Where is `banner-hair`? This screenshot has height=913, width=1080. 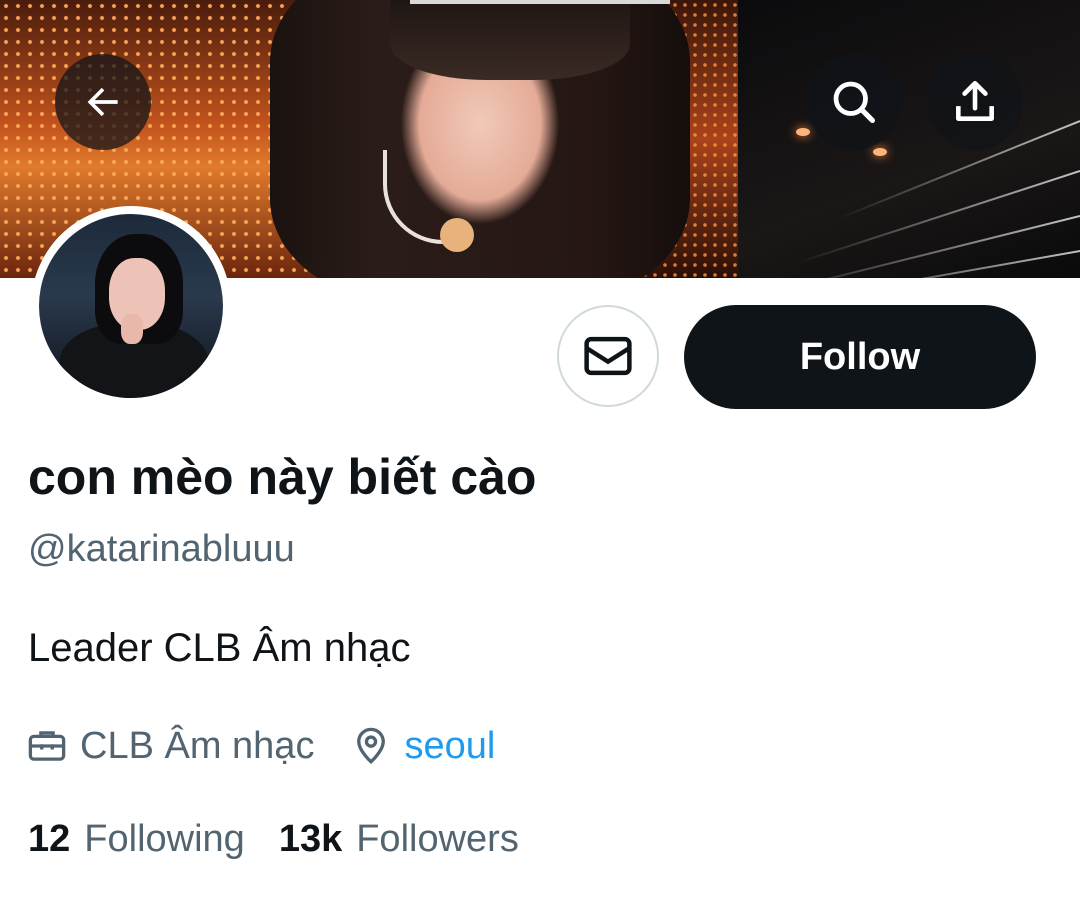
banner-hair is located at coordinates (510, 40).